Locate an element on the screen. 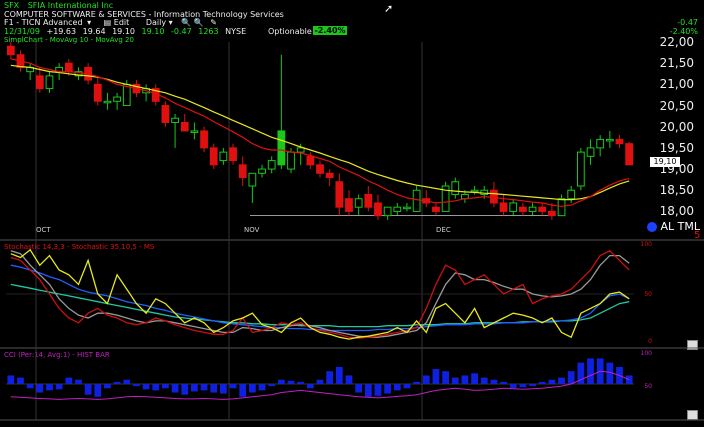 Image resolution: width=704 pixels, height=427 pixels. stoch-line-blue is located at coordinates (320, 298).